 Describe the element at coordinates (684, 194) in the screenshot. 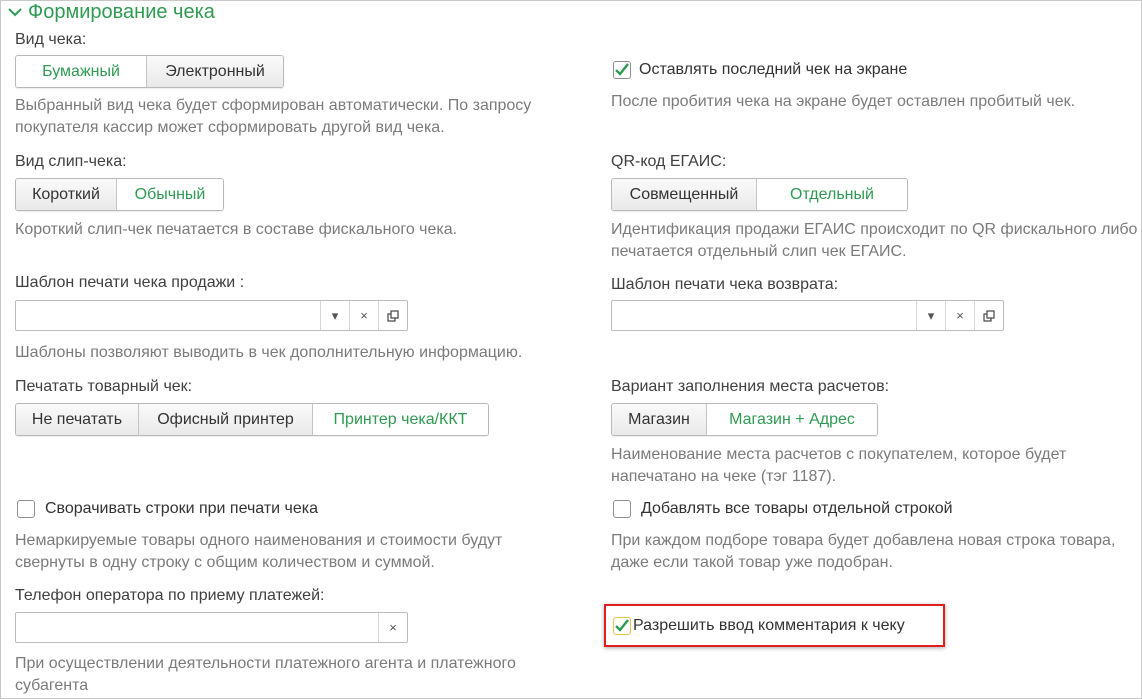

I see `option-combined: Совмещенный` at that location.